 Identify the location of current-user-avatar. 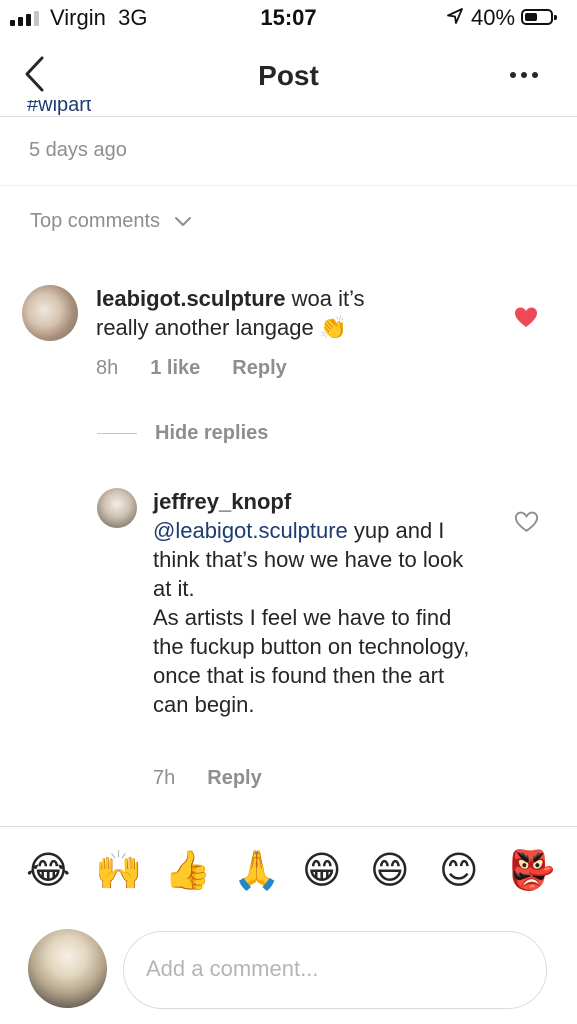
(67, 968).